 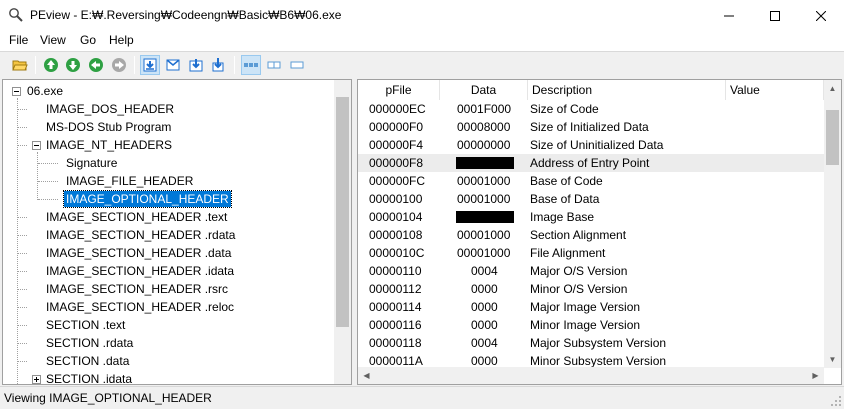 I want to click on menu-file: File, so click(x=18, y=40).